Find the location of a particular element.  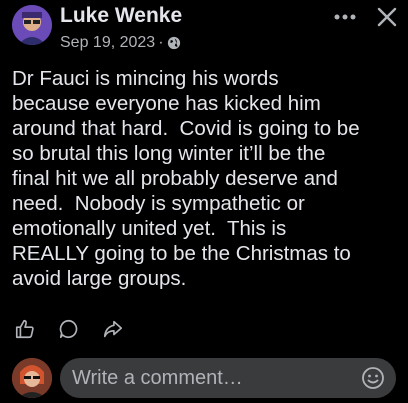

like-button is located at coordinates (25, 329).